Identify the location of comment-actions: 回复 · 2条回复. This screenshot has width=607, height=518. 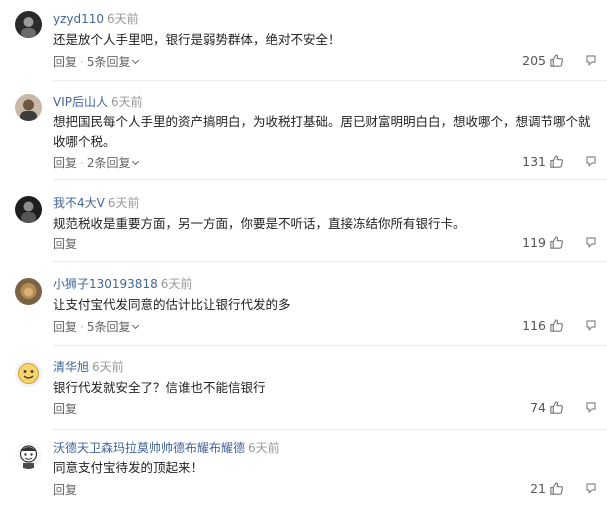
(96, 163).